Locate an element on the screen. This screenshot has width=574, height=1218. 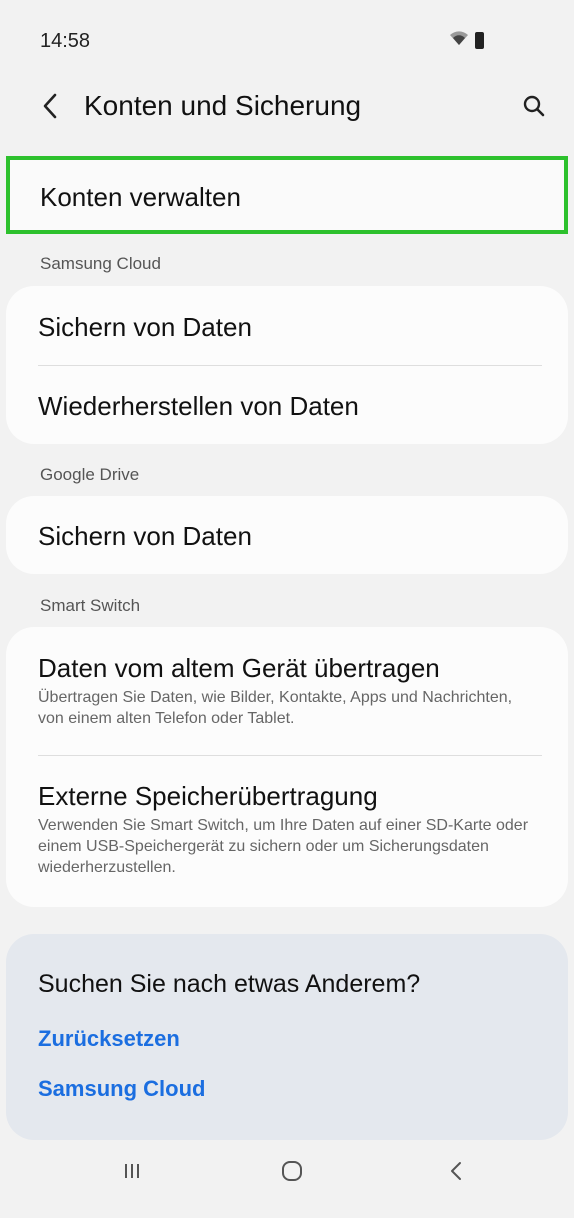
status-icons is located at coordinates (466, 40).